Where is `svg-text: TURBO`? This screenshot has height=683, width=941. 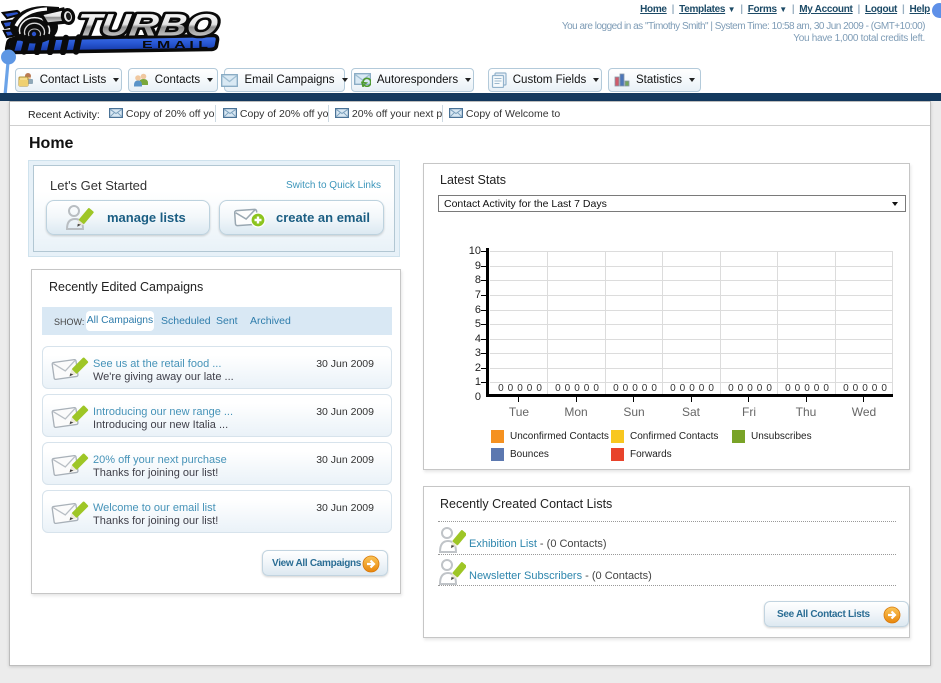 svg-text: TURBO is located at coordinates (147, 25).